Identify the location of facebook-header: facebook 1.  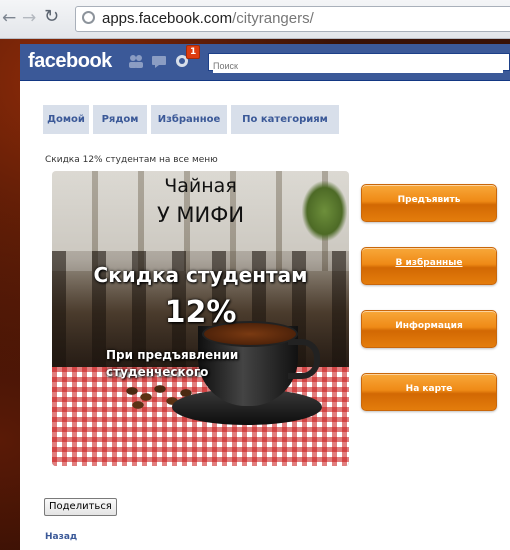
(265, 62).